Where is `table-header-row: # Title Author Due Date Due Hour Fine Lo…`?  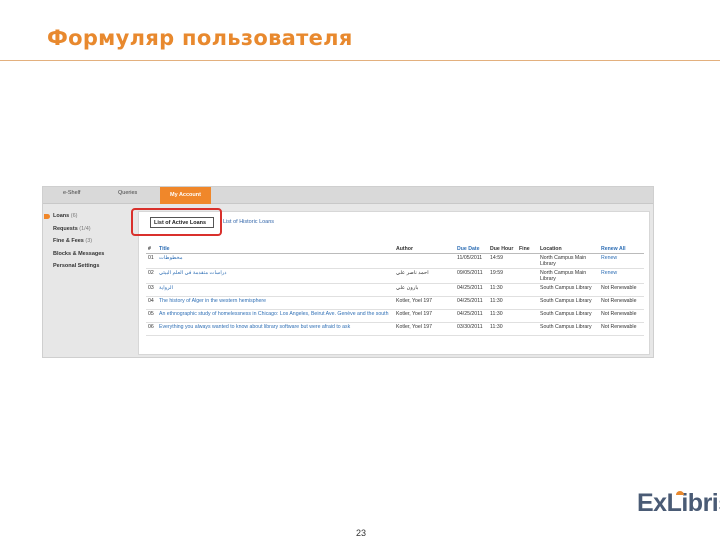
table-header-row: # Title Author Due Date Due Hour Fine Lo… is located at coordinates (395, 244).